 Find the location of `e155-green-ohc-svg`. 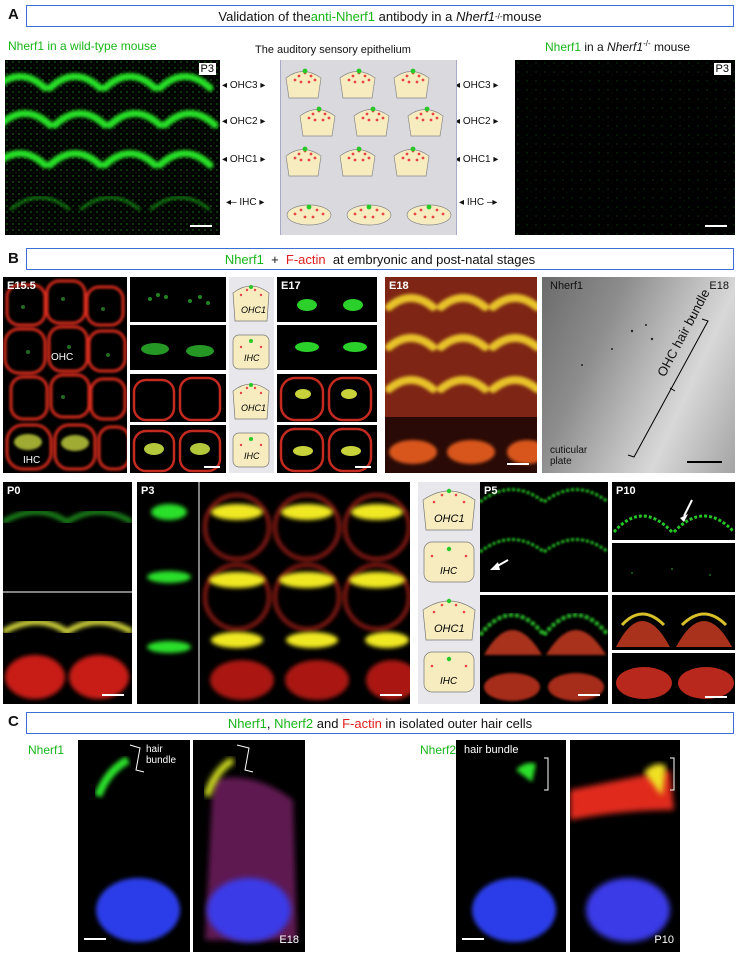

e155-green-ohc-svg is located at coordinates (179, 299).